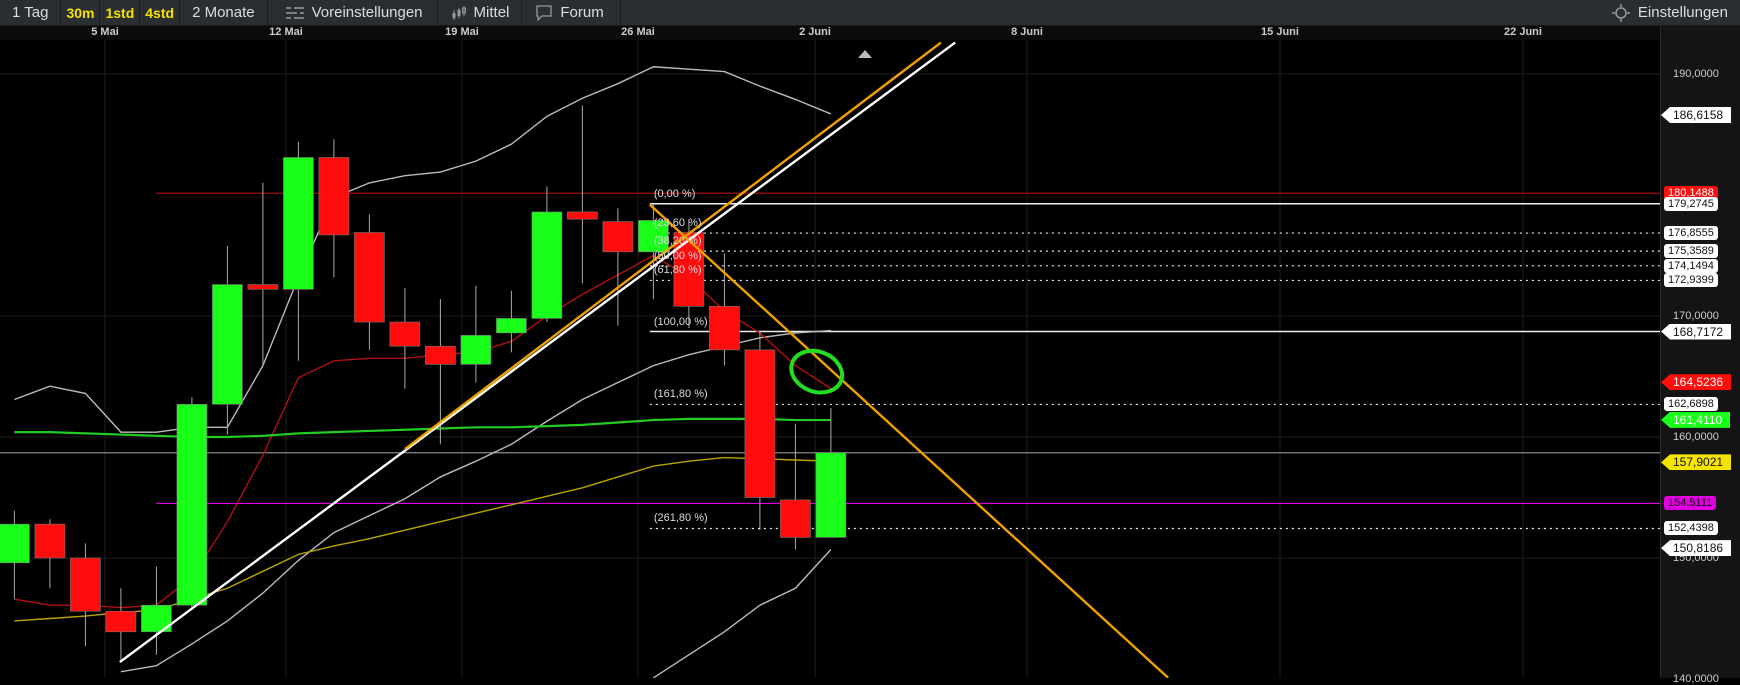 The image size is (1740, 685). I want to click on forum-button: Forum, so click(571, 12).